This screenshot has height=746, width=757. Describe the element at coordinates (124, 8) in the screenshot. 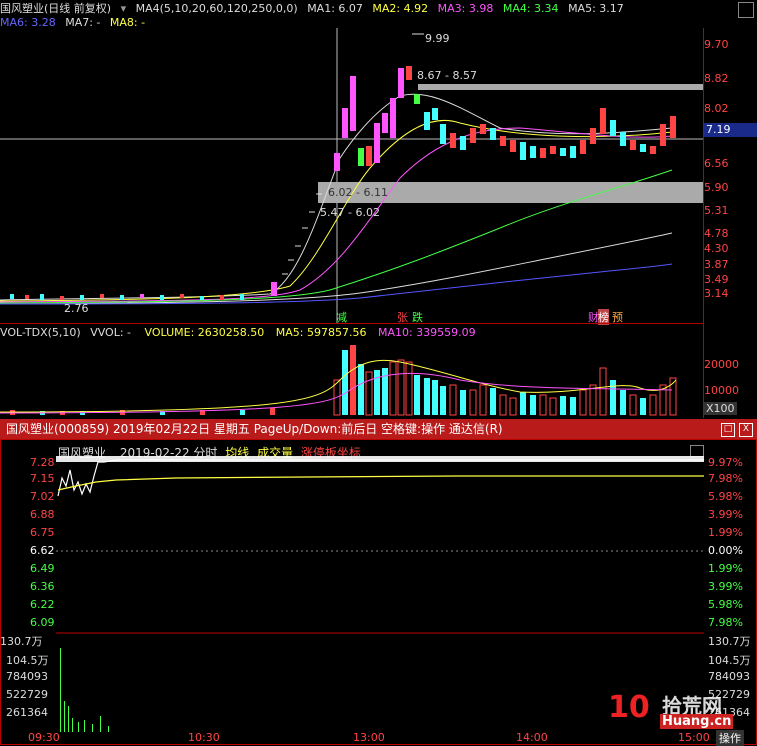

I see `chevron-down-icon: ▾` at that location.